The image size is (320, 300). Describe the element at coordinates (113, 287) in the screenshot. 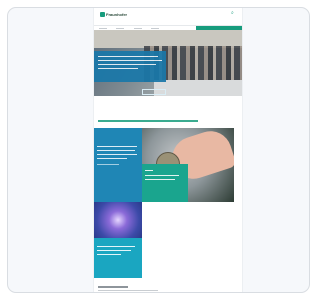

I see `footer-heading` at that location.